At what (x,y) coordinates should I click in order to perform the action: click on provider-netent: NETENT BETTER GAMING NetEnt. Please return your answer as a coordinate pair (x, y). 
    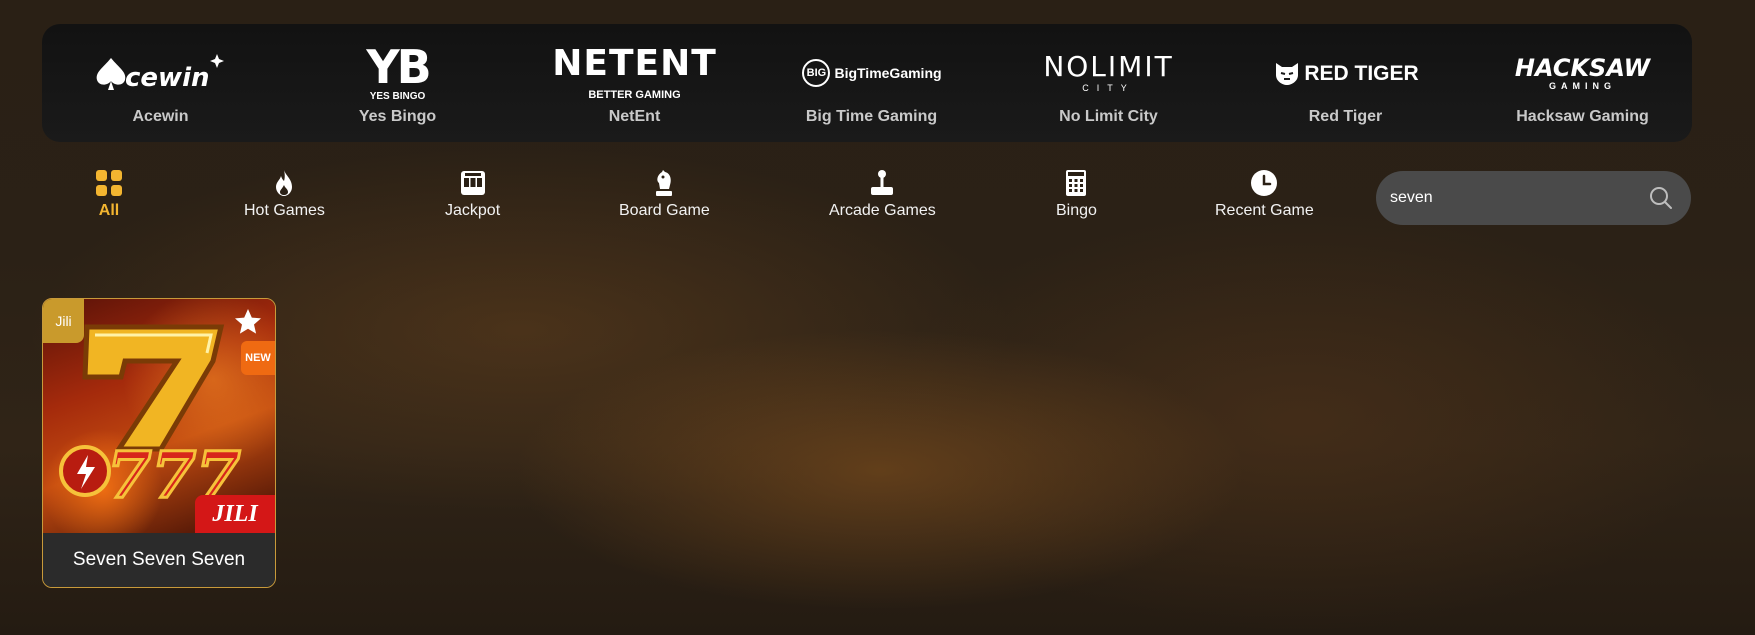
    Looking at the image, I should click on (634, 83).